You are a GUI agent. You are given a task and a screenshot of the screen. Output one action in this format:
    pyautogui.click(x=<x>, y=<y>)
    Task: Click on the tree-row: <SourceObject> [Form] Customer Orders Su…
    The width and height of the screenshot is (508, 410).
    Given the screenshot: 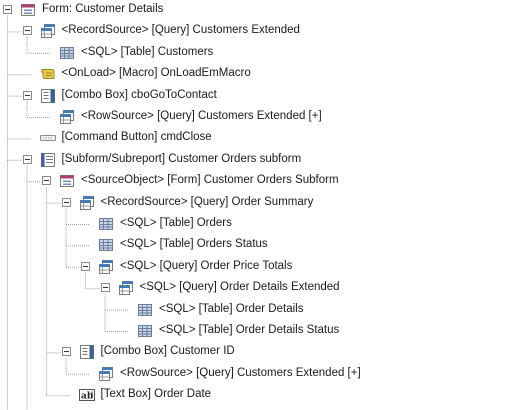 What is the action you would take?
    pyautogui.click(x=254, y=181)
    